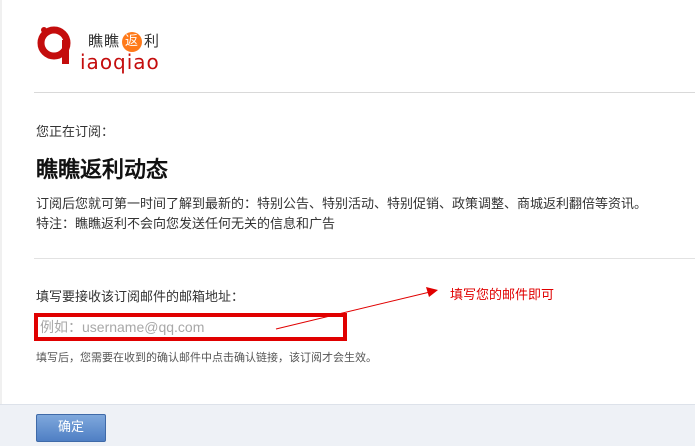  I want to click on email-label: 填写要接收该订阅邮件的邮箱地址：, so click(140, 297).